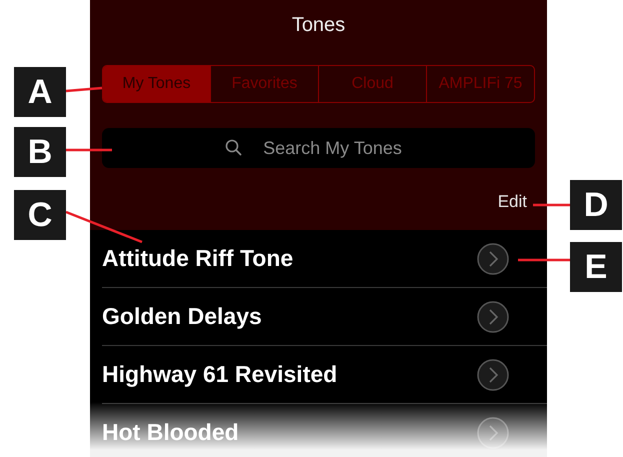 This screenshot has width=623, height=457. What do you see at coordinates (170, 432) in the screenshot?
I see `tone-name: Hot Blooded` at bounding box center [170, 432].